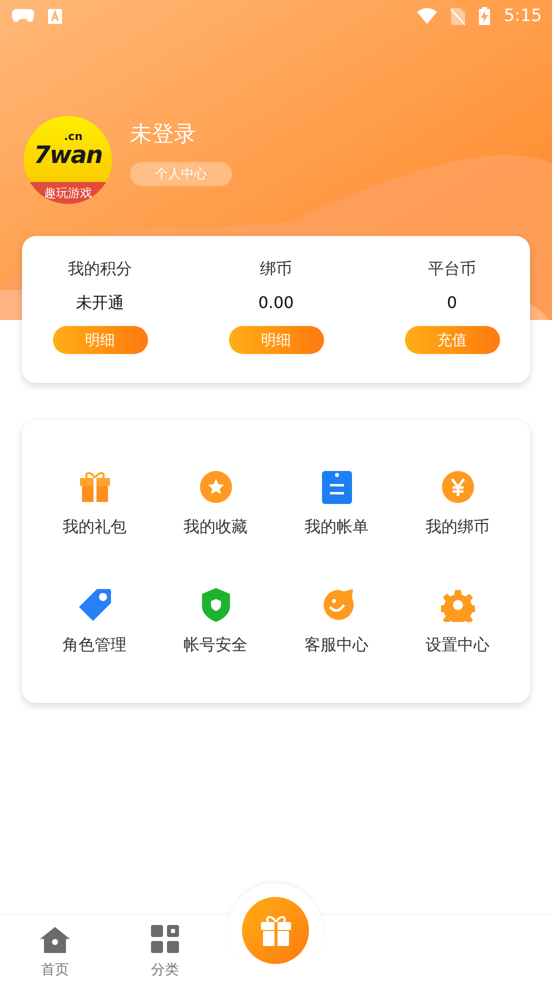  What do you see at coordinates (523, 16) in the screenshot?
I see `clock-time: 5:15` at bounding box center [523, 16].